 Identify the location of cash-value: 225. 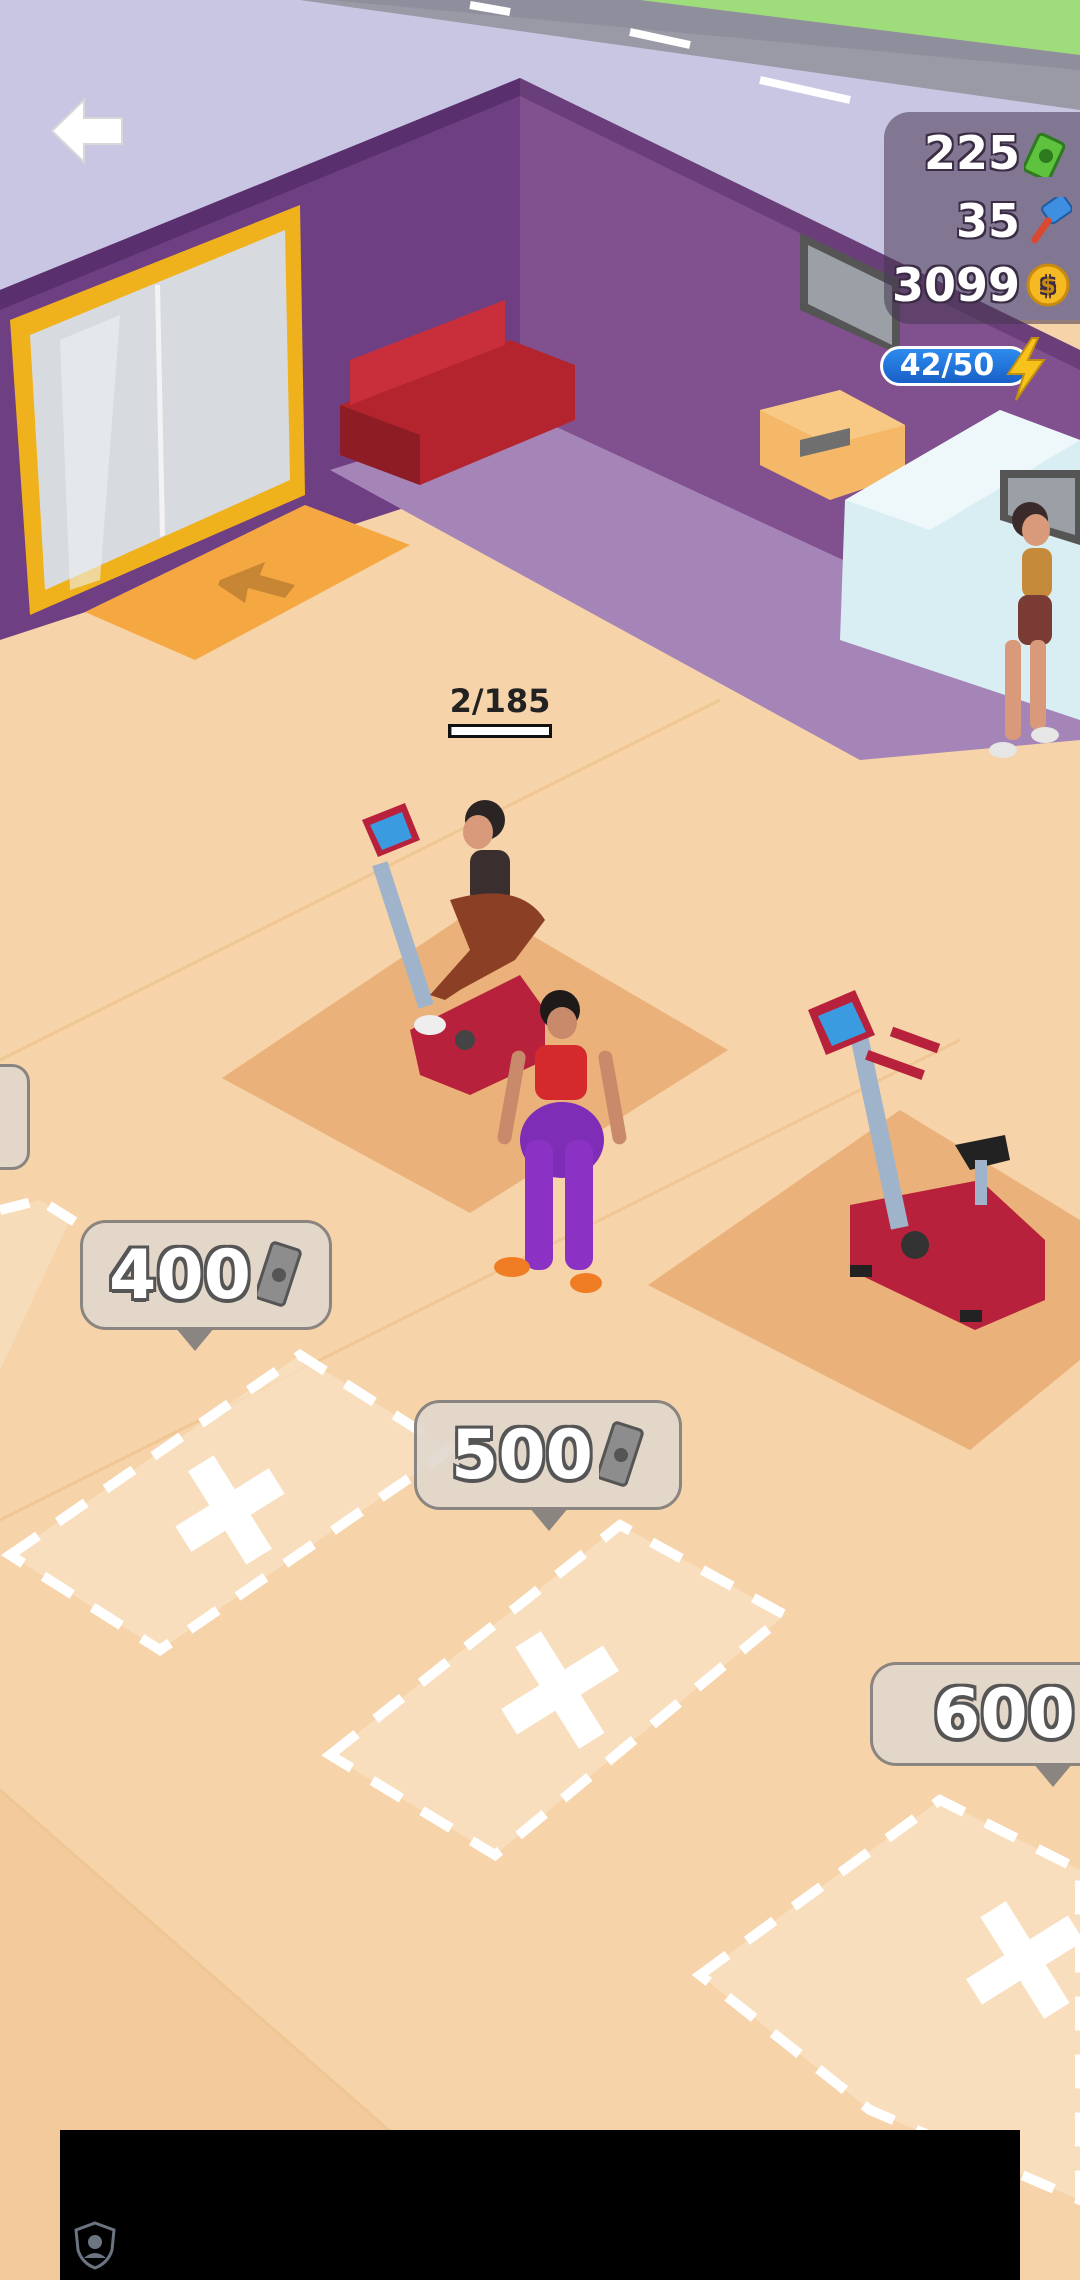
(971, 153).